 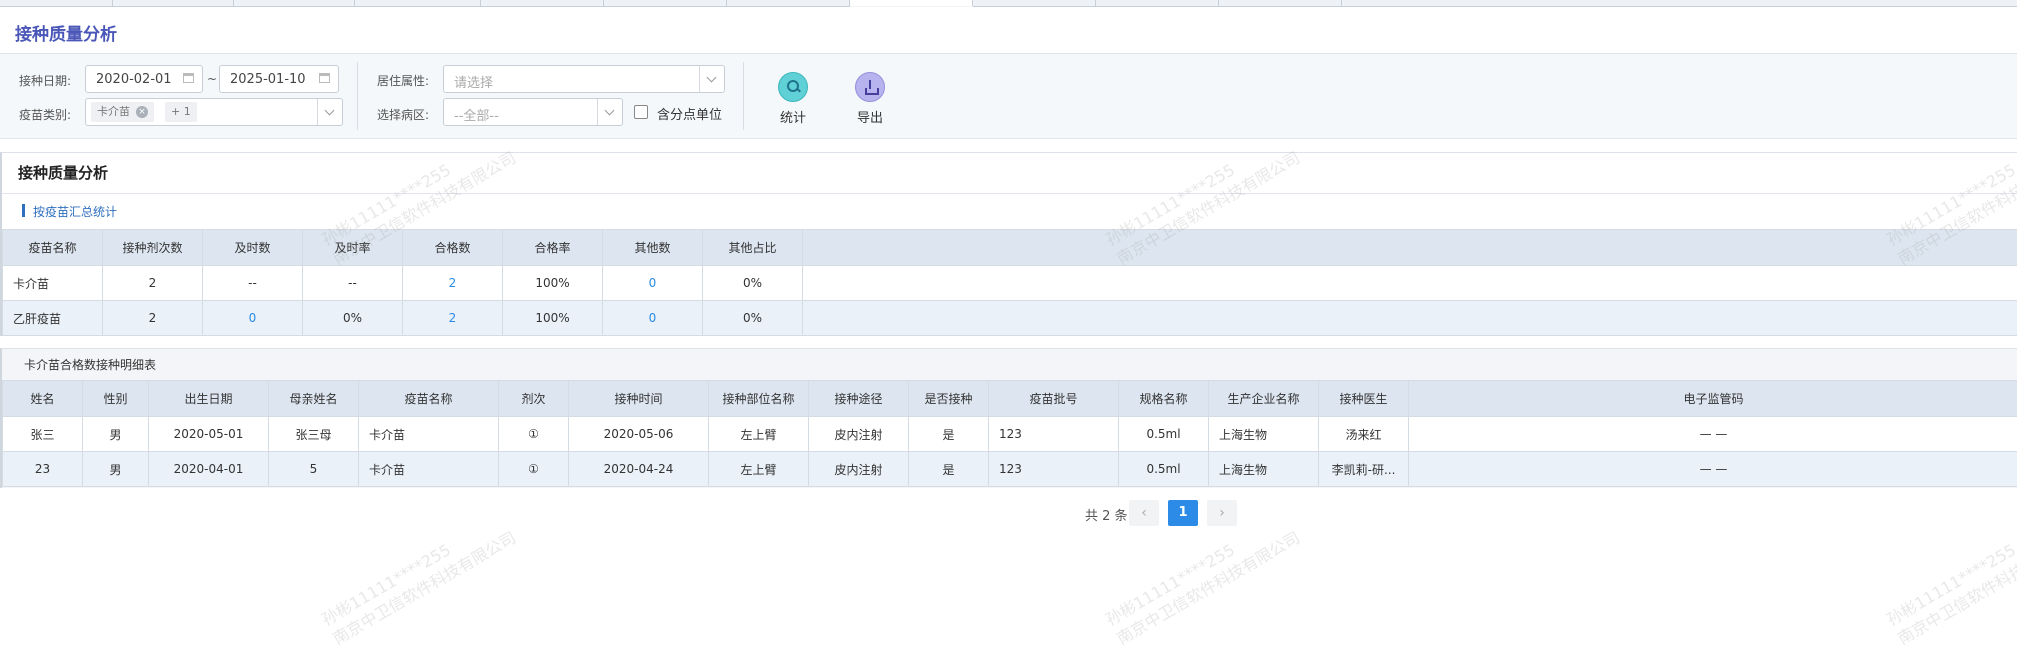 I want to click on cell: 皮内注射, so click(x=859, y=469).